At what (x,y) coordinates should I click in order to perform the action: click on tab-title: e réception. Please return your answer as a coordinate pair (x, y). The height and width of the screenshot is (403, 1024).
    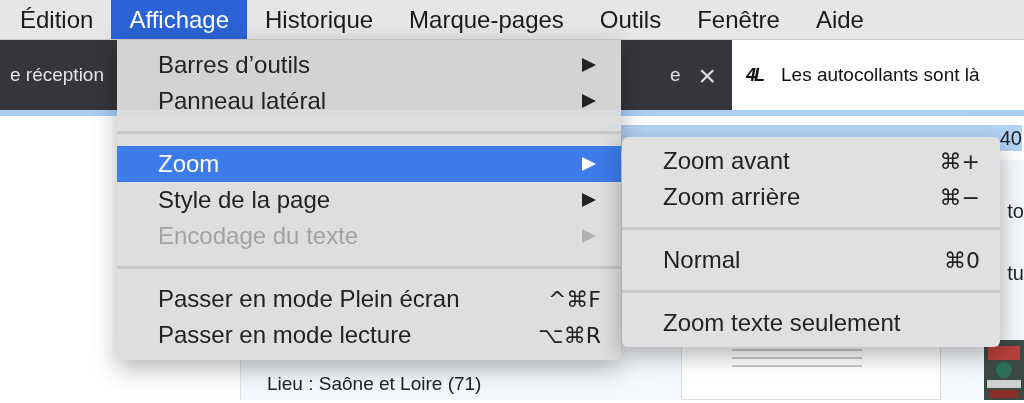
    Looking at the image, I should click on (57, 74).